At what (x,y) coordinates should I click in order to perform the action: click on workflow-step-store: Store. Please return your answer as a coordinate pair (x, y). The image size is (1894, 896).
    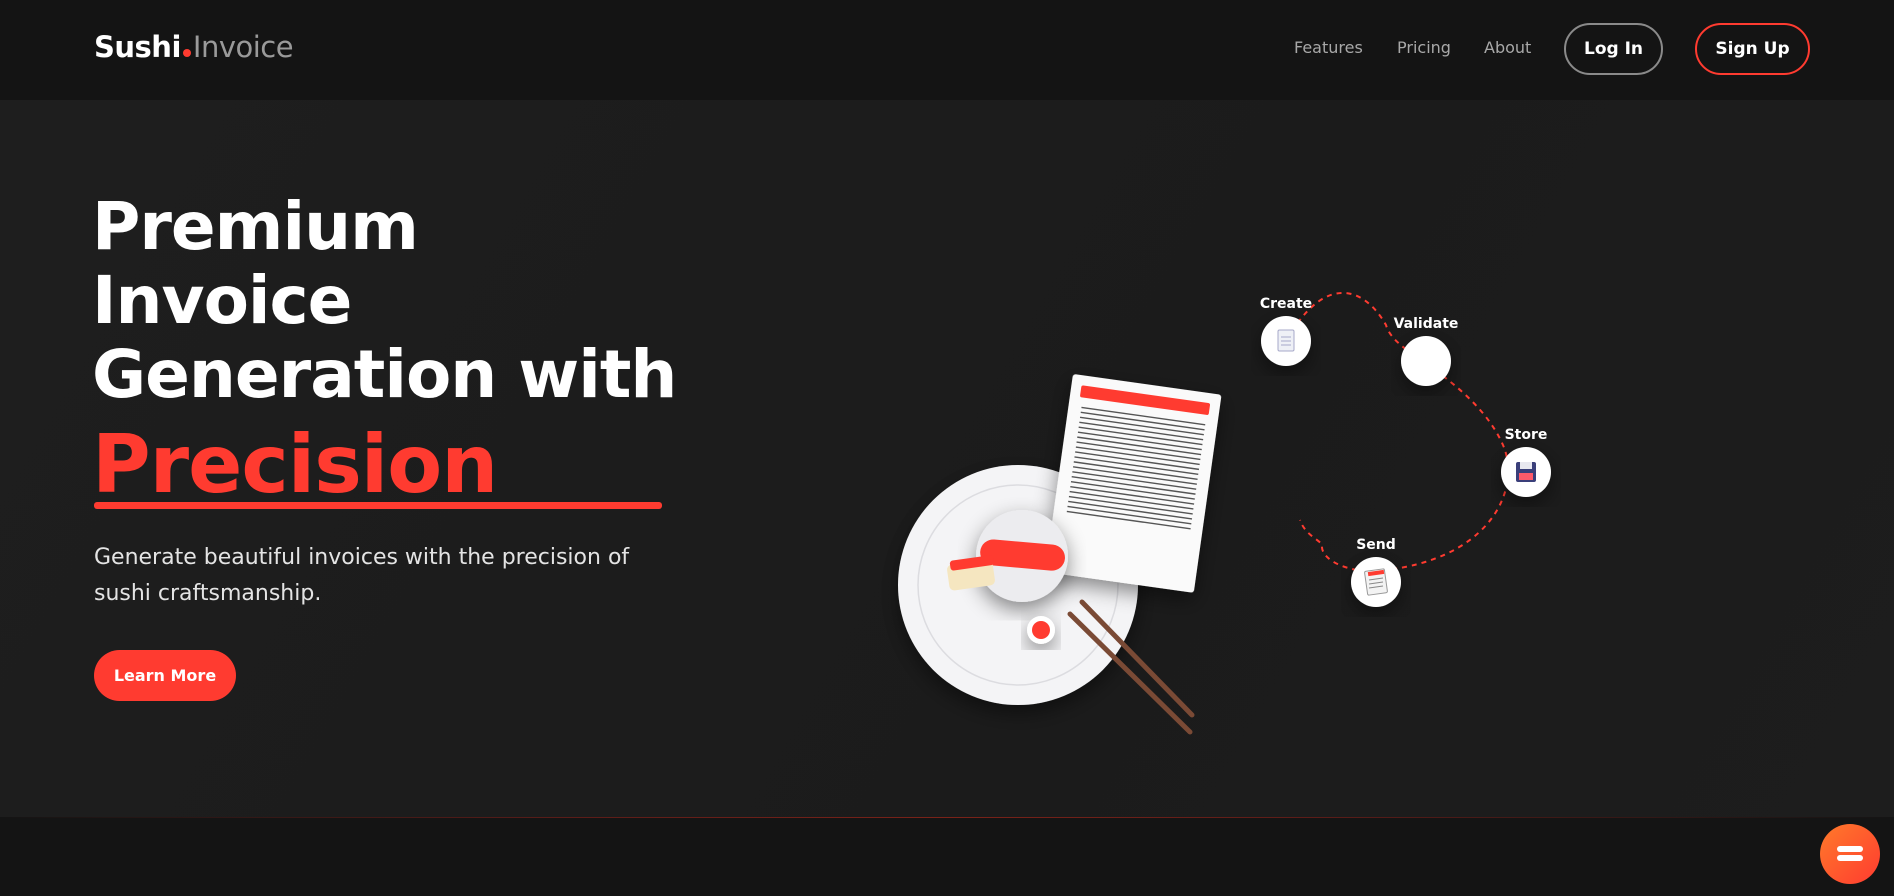
    Looking at the image, I should click on (1526, 462).